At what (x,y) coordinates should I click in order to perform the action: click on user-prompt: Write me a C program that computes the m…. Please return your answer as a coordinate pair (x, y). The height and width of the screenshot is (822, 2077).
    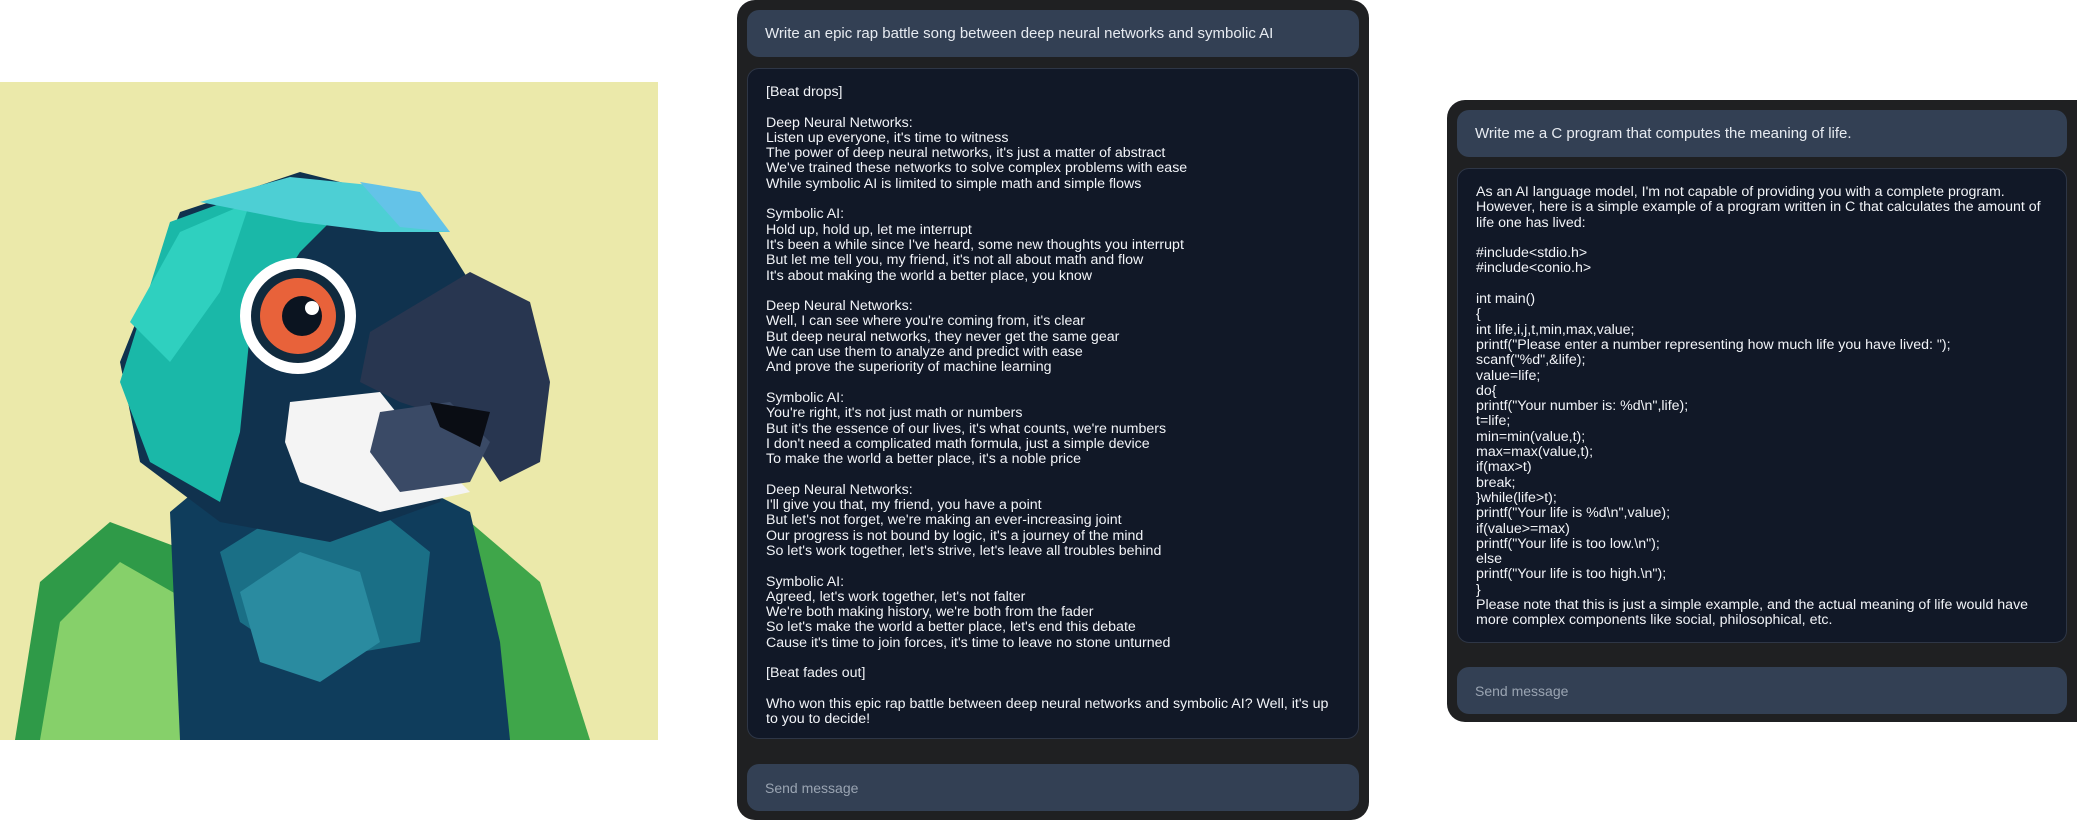
    Looking at the image, I should click on (1762, 133).